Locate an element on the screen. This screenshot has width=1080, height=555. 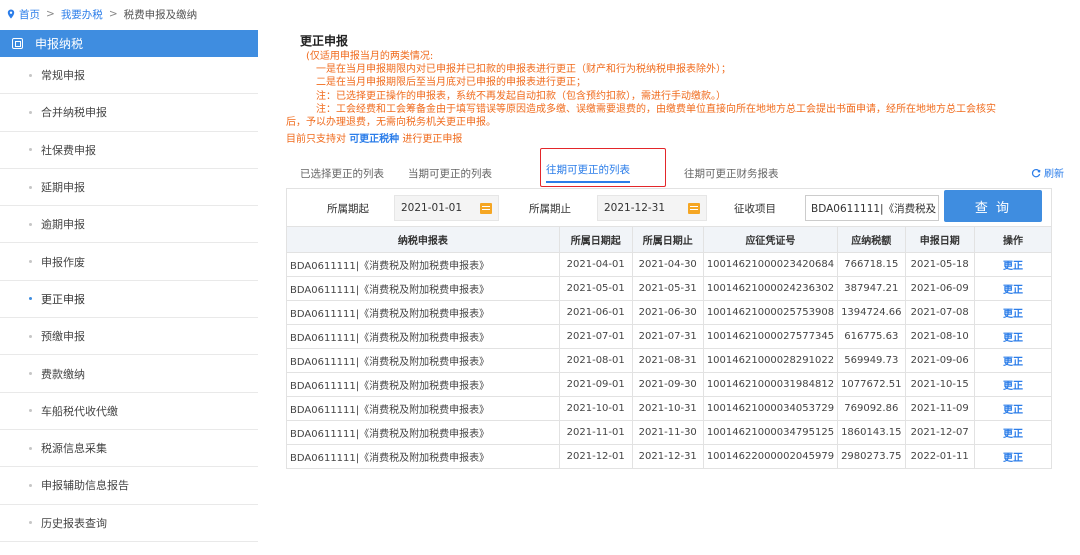
tax-amount-cell: 387947.21 is located at coordinates (871, 288).